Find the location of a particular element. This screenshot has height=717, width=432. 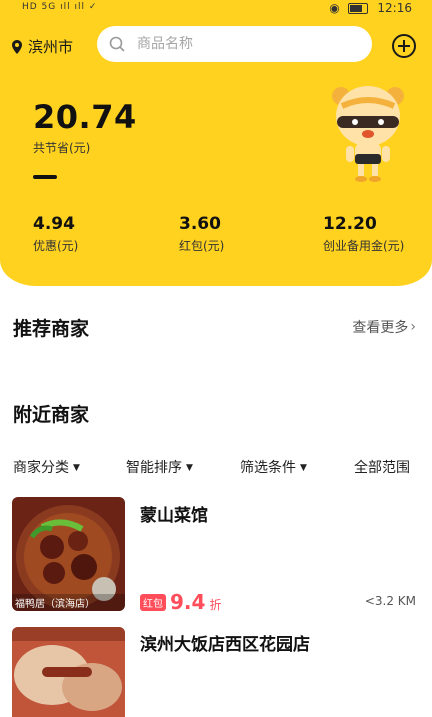

divider-dash is located at coordinates (45, 177).